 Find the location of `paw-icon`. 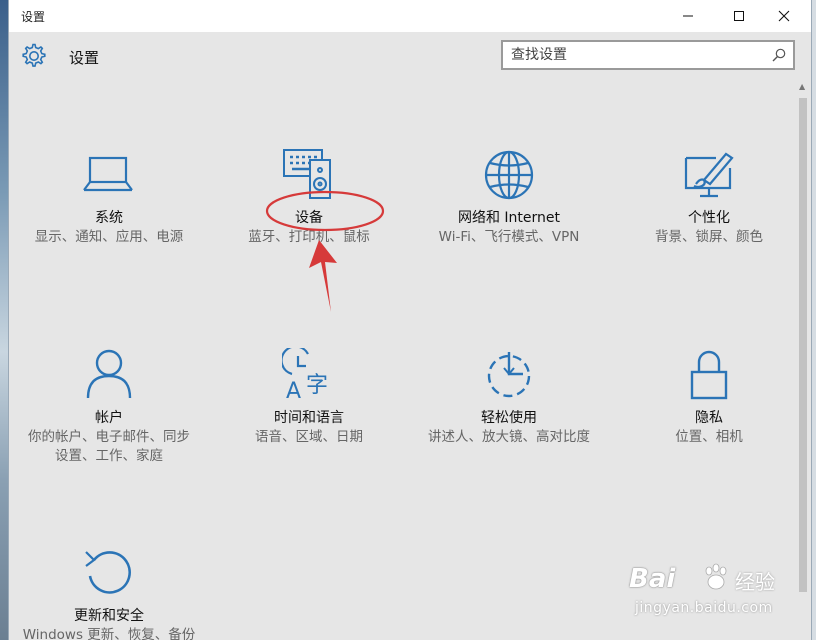

paw-icon is located at coordinates (716, 576).